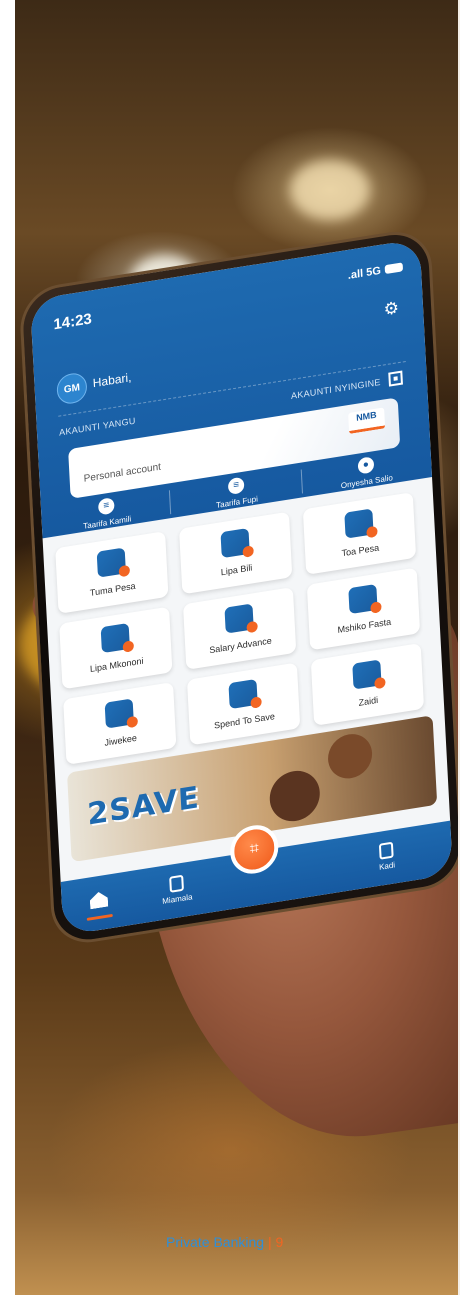 The width and height of the screenshot is (460, 1295). Describe the element at coordinates (279, 1242) in the screenshot. I see `page-number: 9` at that location.